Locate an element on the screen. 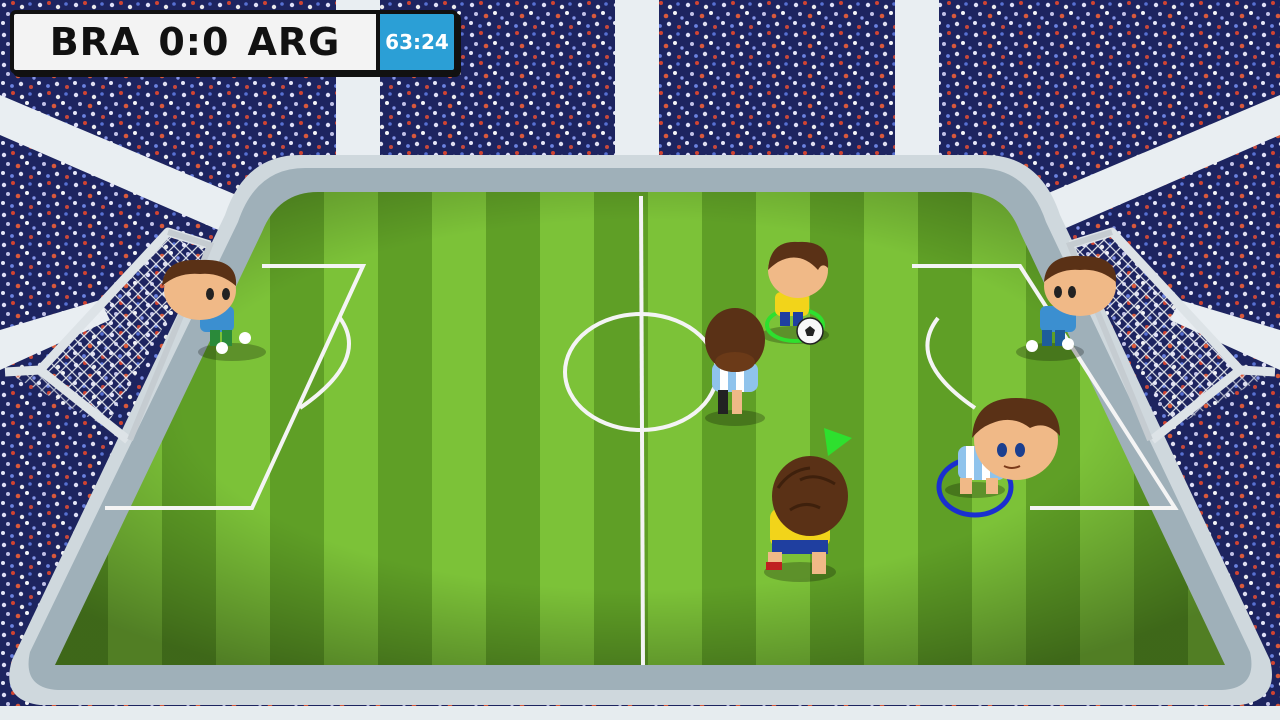 Image resolution: width=1280 pixels, height=720 pixels. home-score: 0 is located at coordinates (172, 42).